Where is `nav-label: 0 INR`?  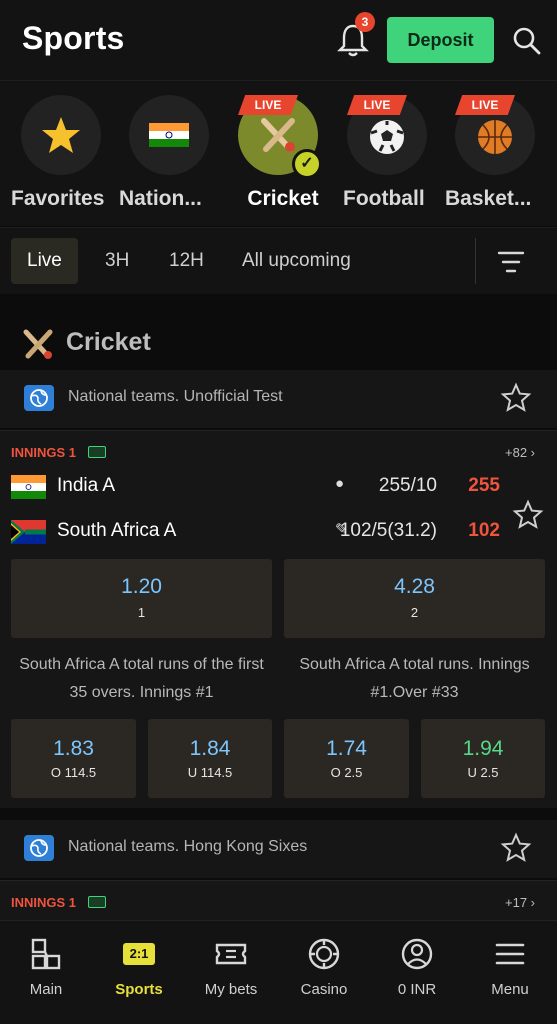 nav-label: 0 INR is located at coordinates (417, 989).